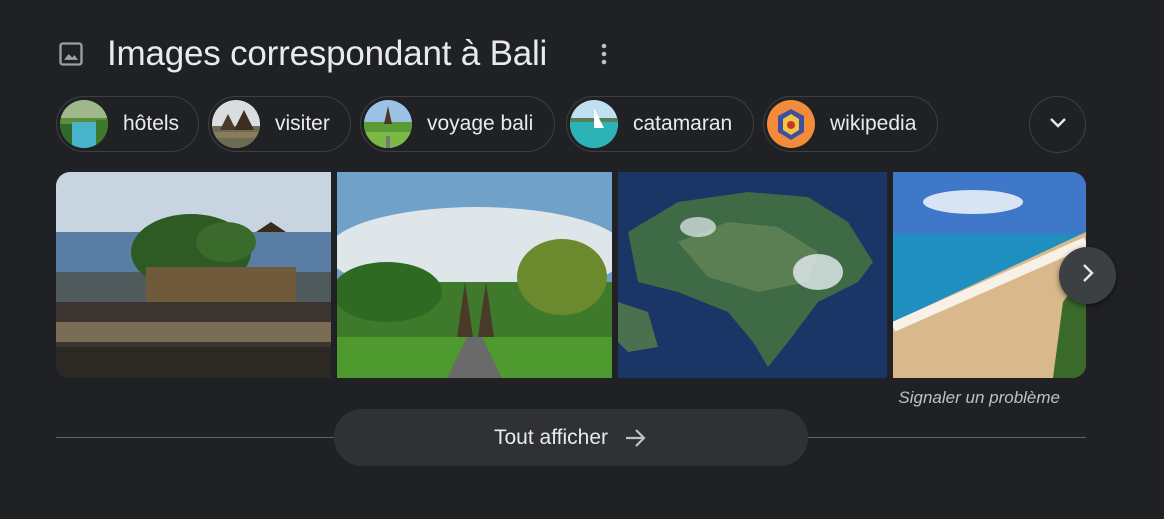 This screenshot has height=519, width=1164. What do you see at coordinates (474, 275) in the screenshot?
I see `image-bali-gate` at bounding box center [474, 275].